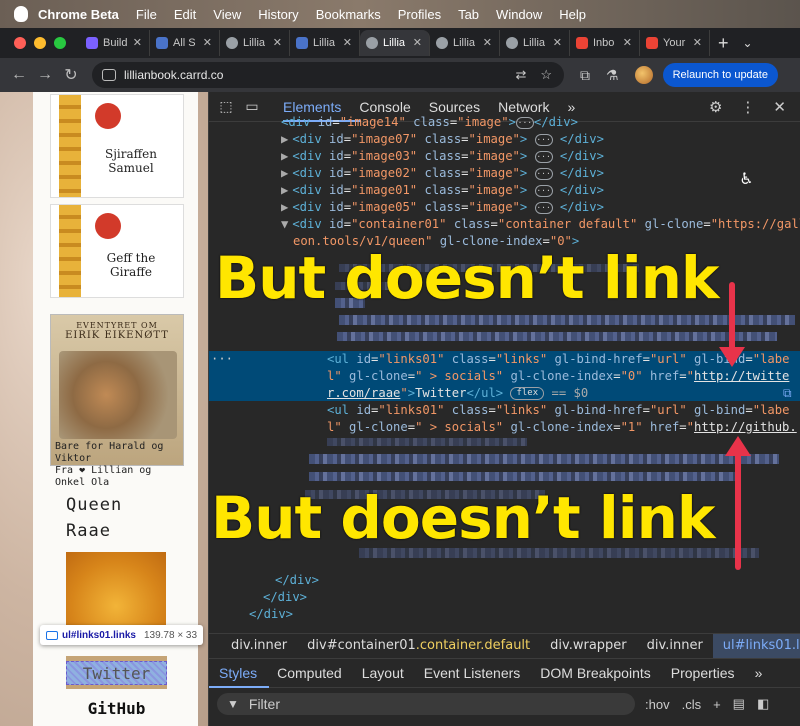 This screenshot has height=726, width=800. What do you see at coordinates (418, 645) in the screenshot?
I see `breadcrumb-item: div#container01.container.default` at bounding box center [418, 645].